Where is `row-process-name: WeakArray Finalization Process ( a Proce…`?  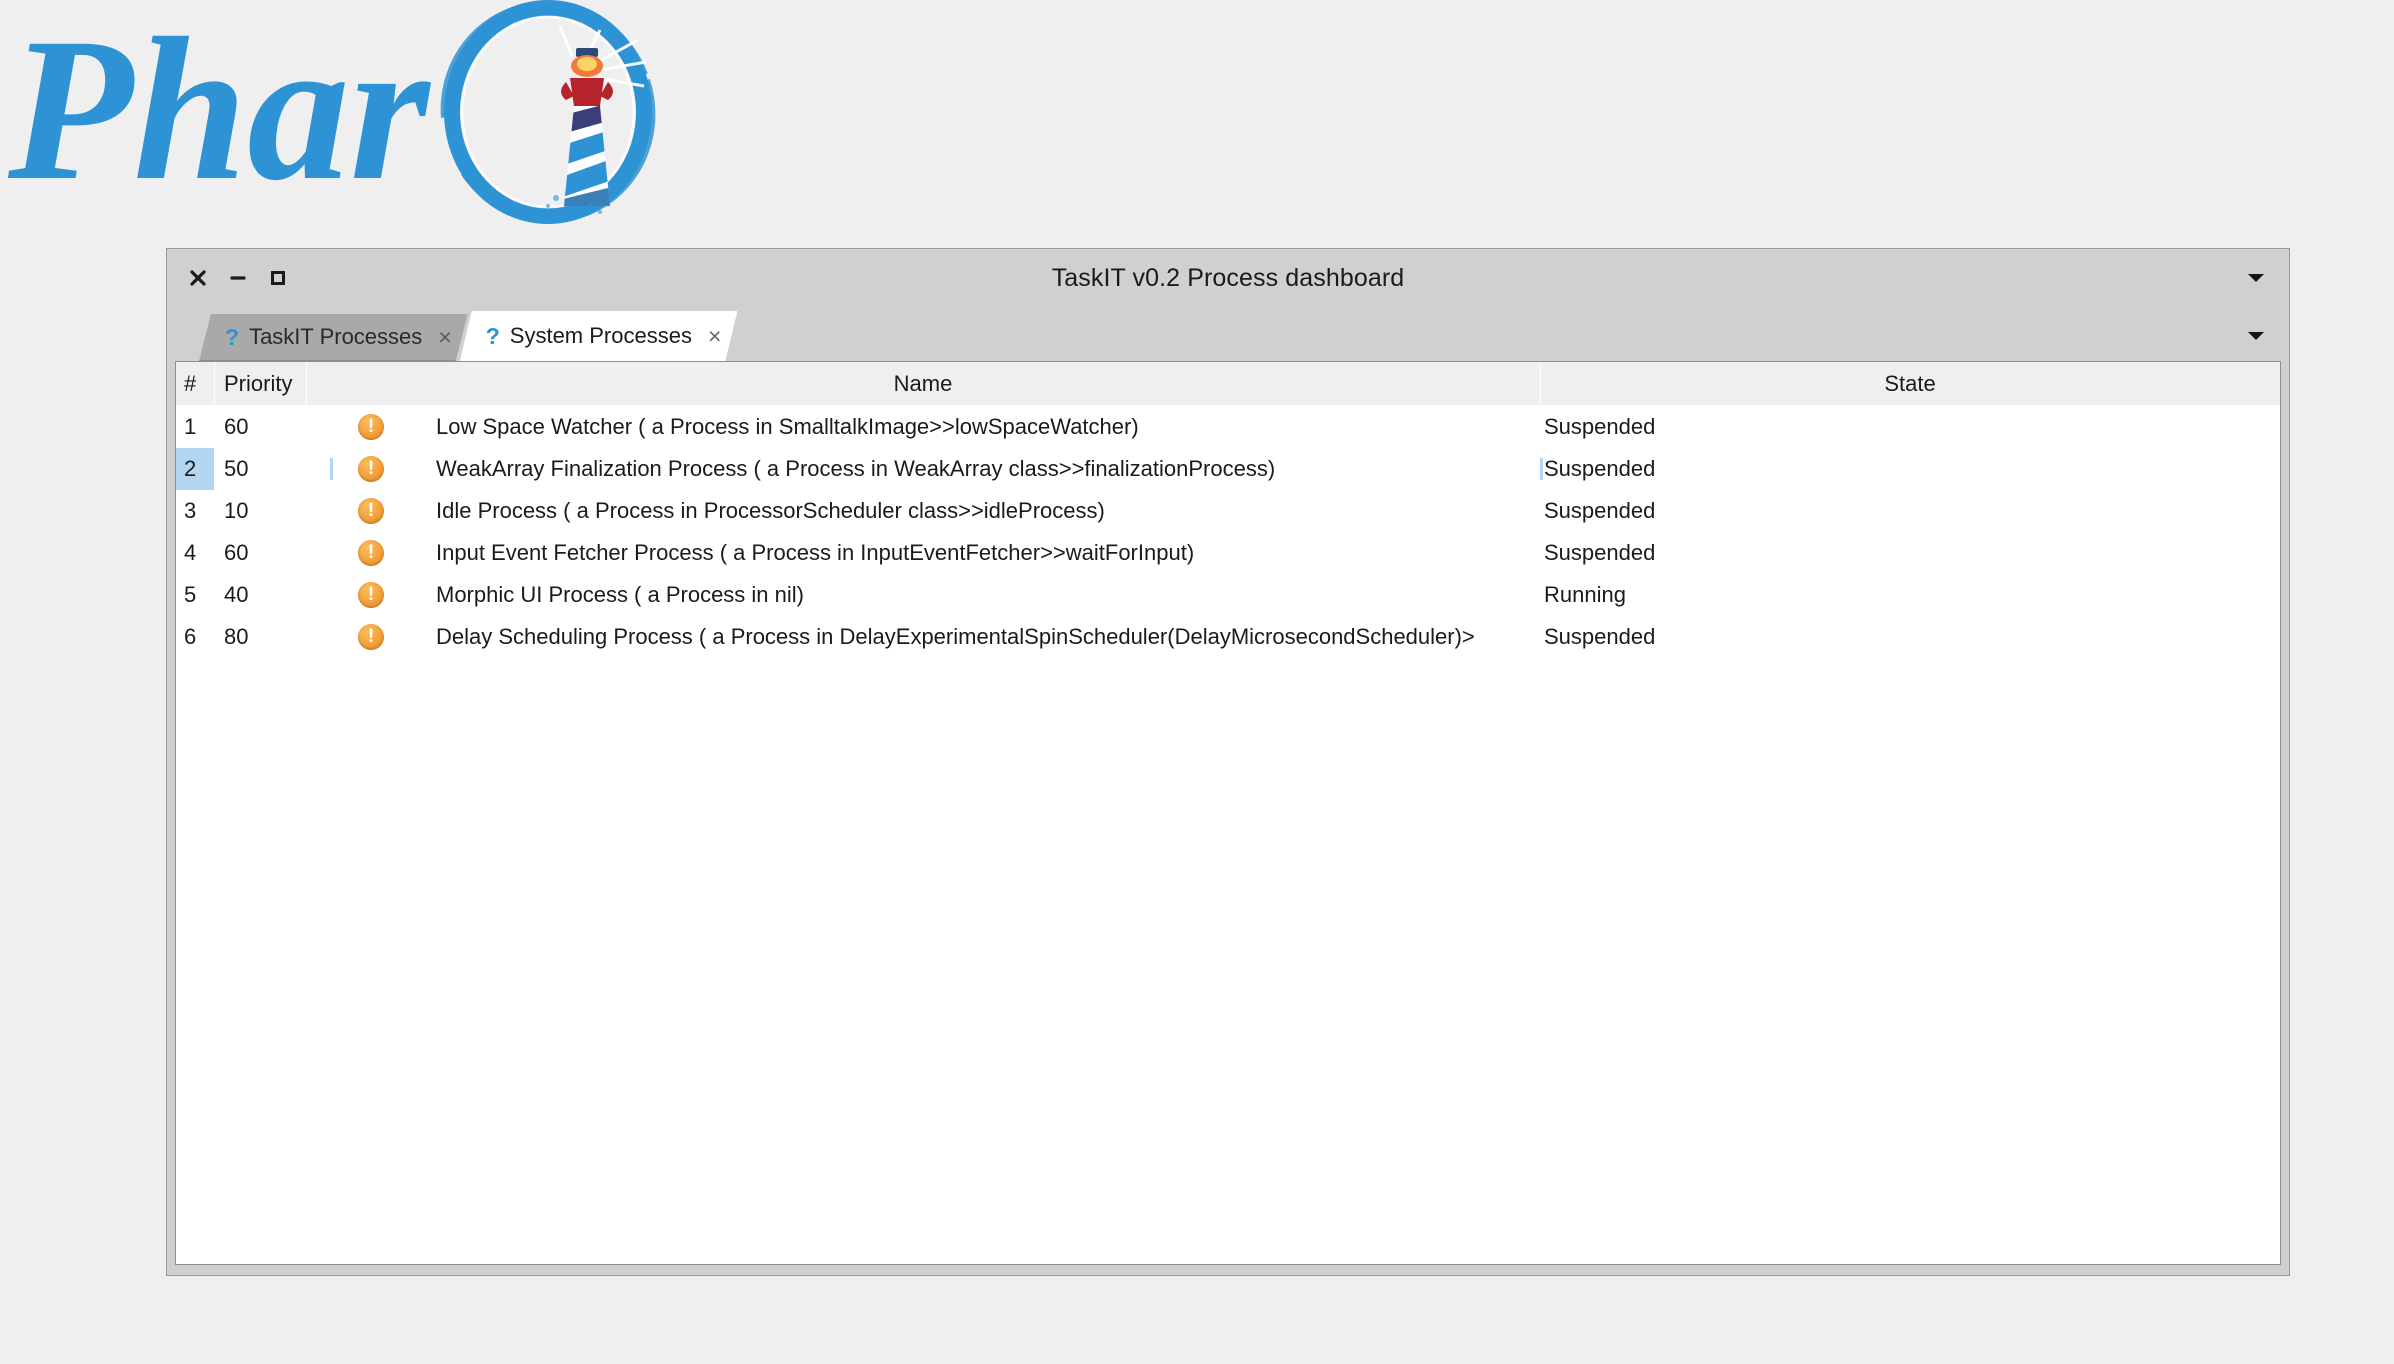 row-process-name: WeakArray Finalization Process ( a Proce… is located at coordinates (856, 468).